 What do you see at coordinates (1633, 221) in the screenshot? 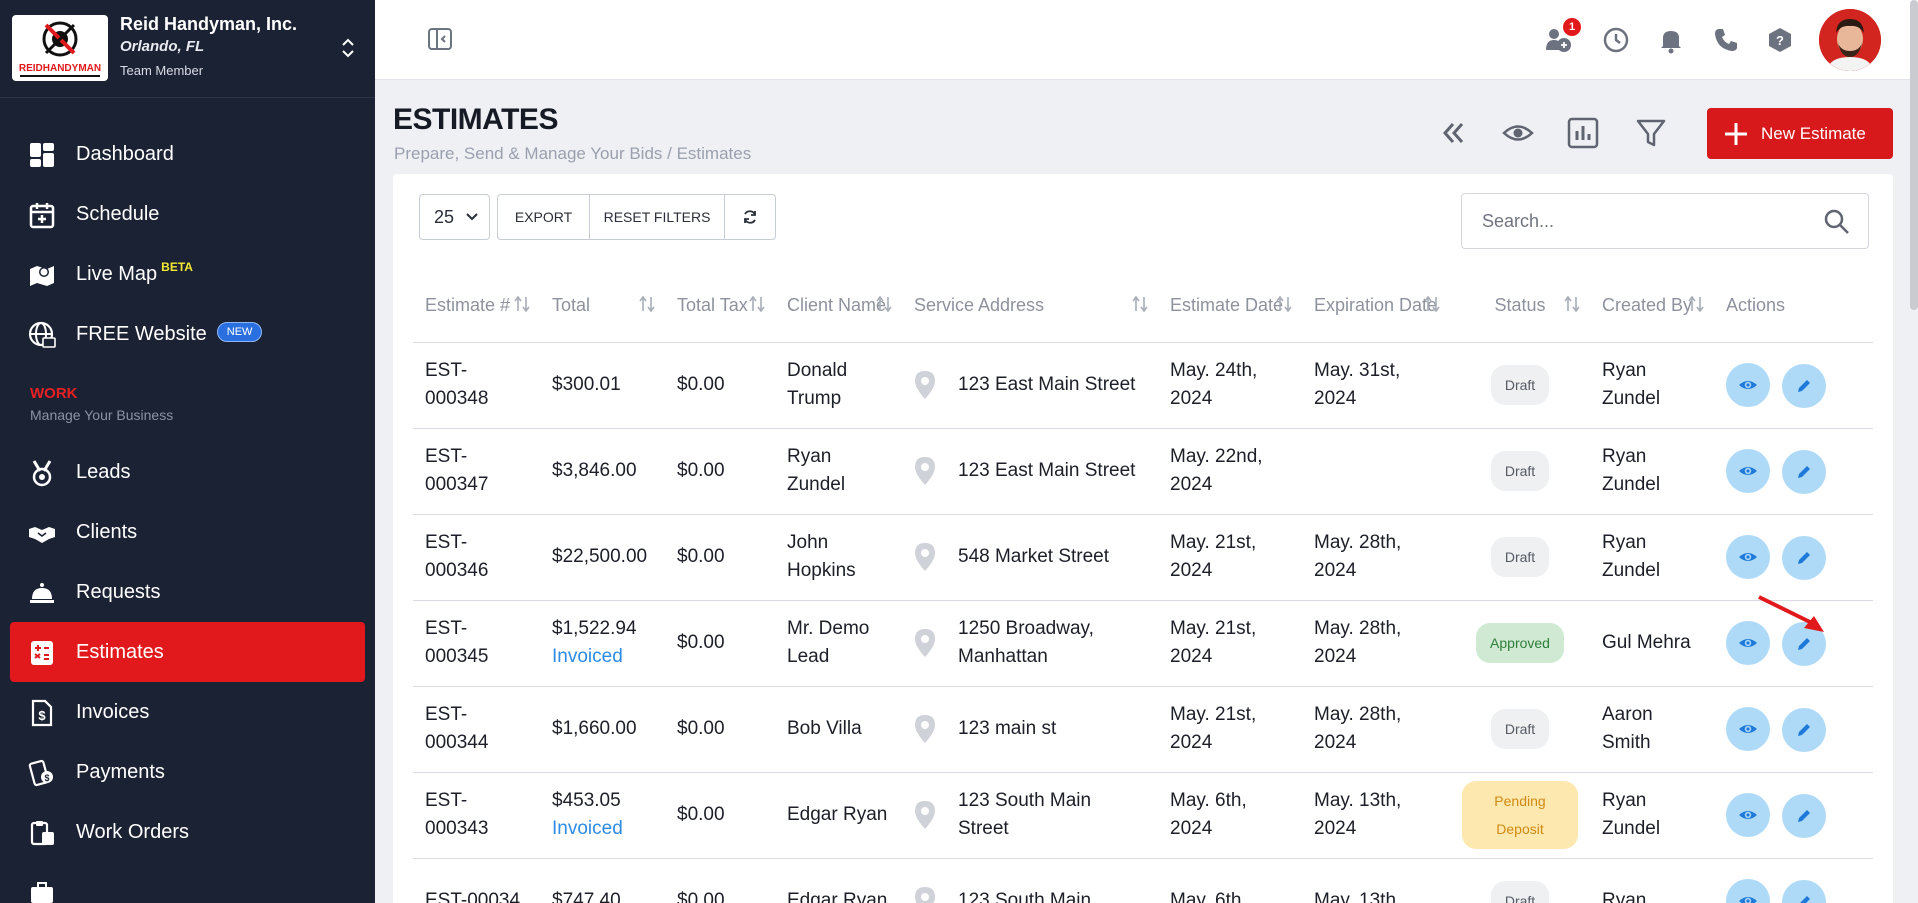
I see `search-input` at bounding box center [1633, 221].